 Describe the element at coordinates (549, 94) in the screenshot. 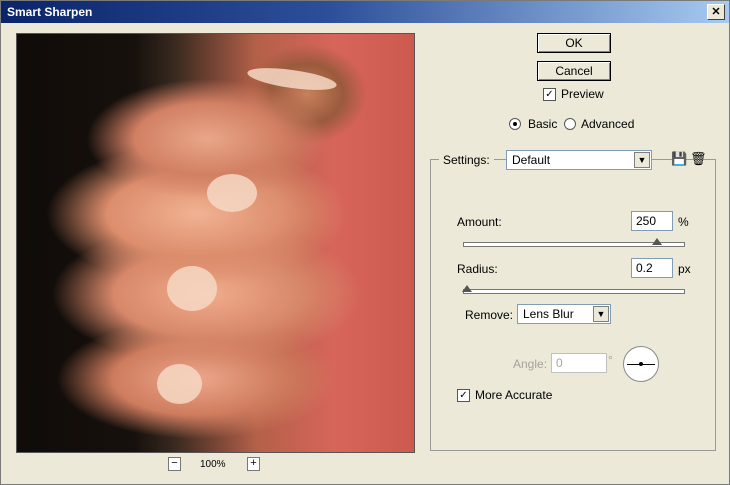

I see `preview-checkbox: ✓` at that location.